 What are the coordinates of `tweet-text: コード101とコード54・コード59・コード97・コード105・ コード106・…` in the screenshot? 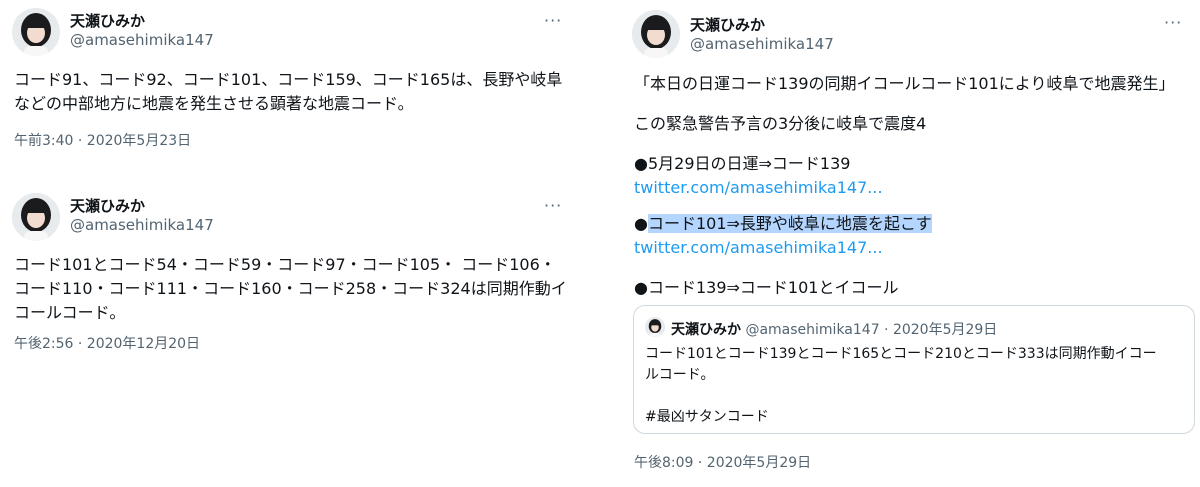 It's located at (294, 289).